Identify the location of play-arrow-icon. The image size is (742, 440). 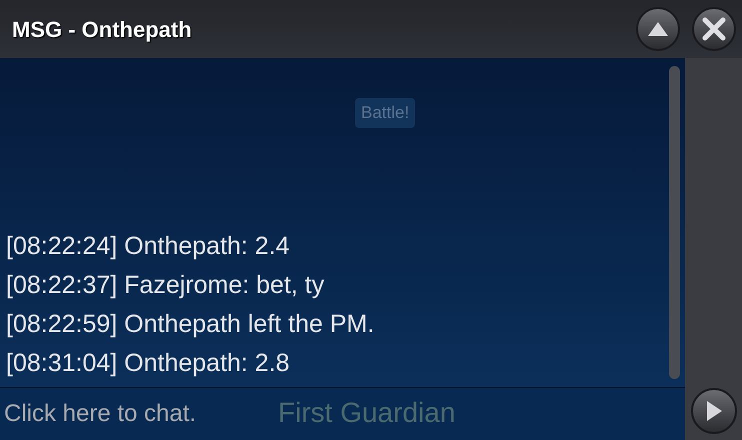
(713, 411).